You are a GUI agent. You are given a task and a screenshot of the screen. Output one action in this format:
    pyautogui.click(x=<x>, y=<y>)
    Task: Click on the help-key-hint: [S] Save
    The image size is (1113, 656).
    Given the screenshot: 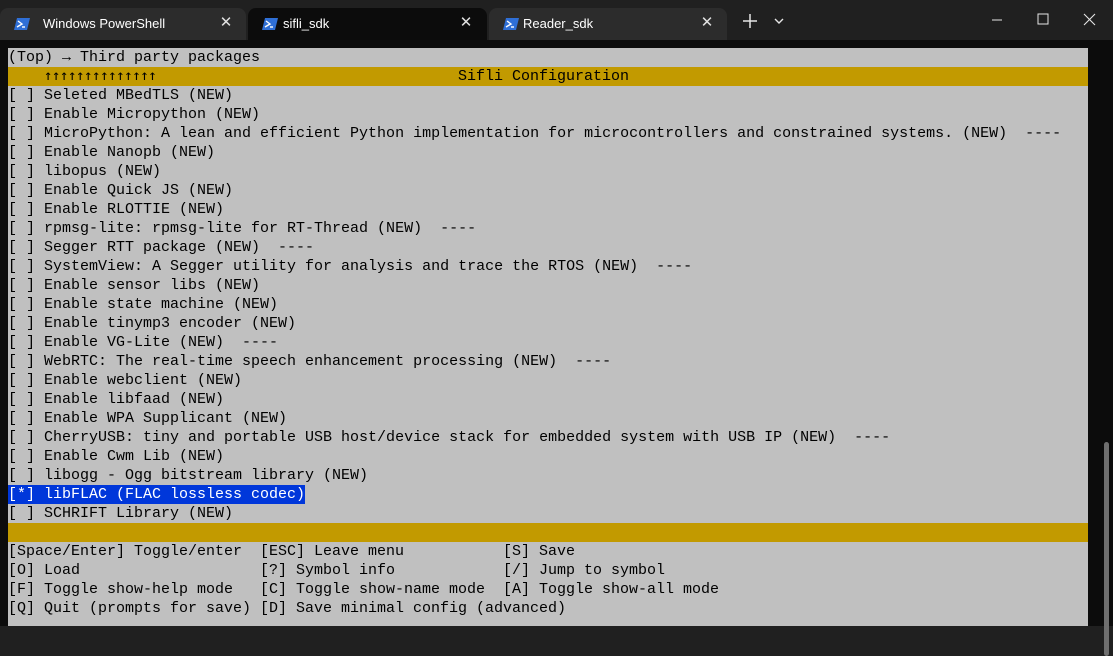 What is the action you would take?
    pyautogui.click(x=539, y=551)
    